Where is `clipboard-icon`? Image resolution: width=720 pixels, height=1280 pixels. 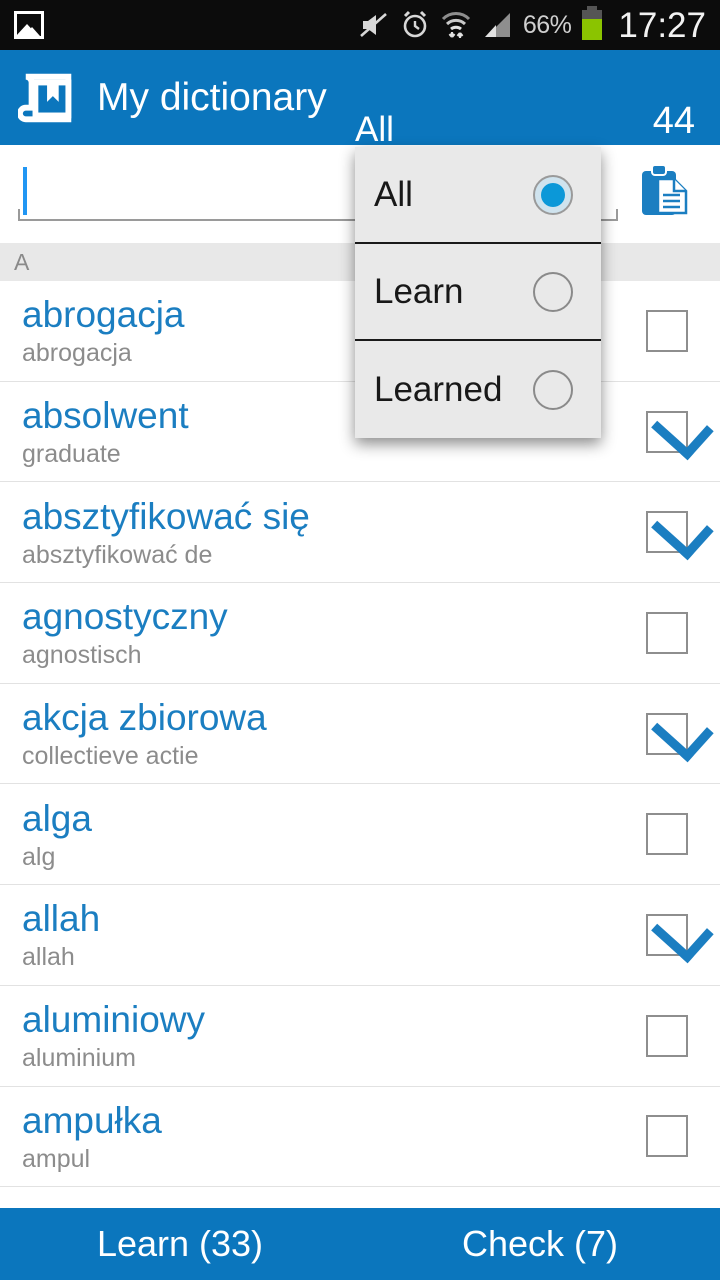
clipboard-icon is located at coordinates (665, 189).